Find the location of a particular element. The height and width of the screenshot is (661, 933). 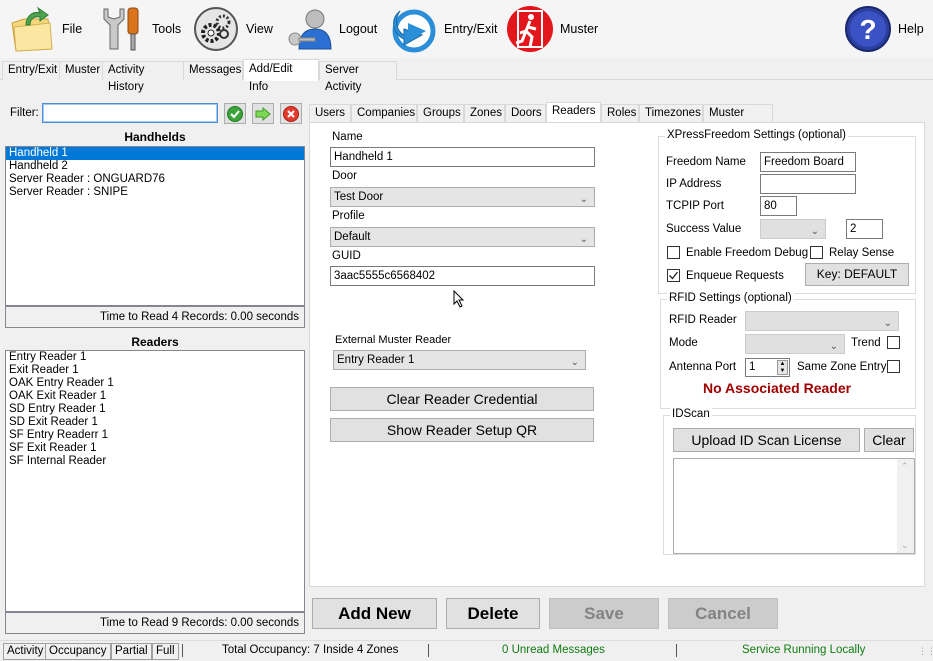

entry-exit-button: Entry/Exit is located at coordinates (444, 29).